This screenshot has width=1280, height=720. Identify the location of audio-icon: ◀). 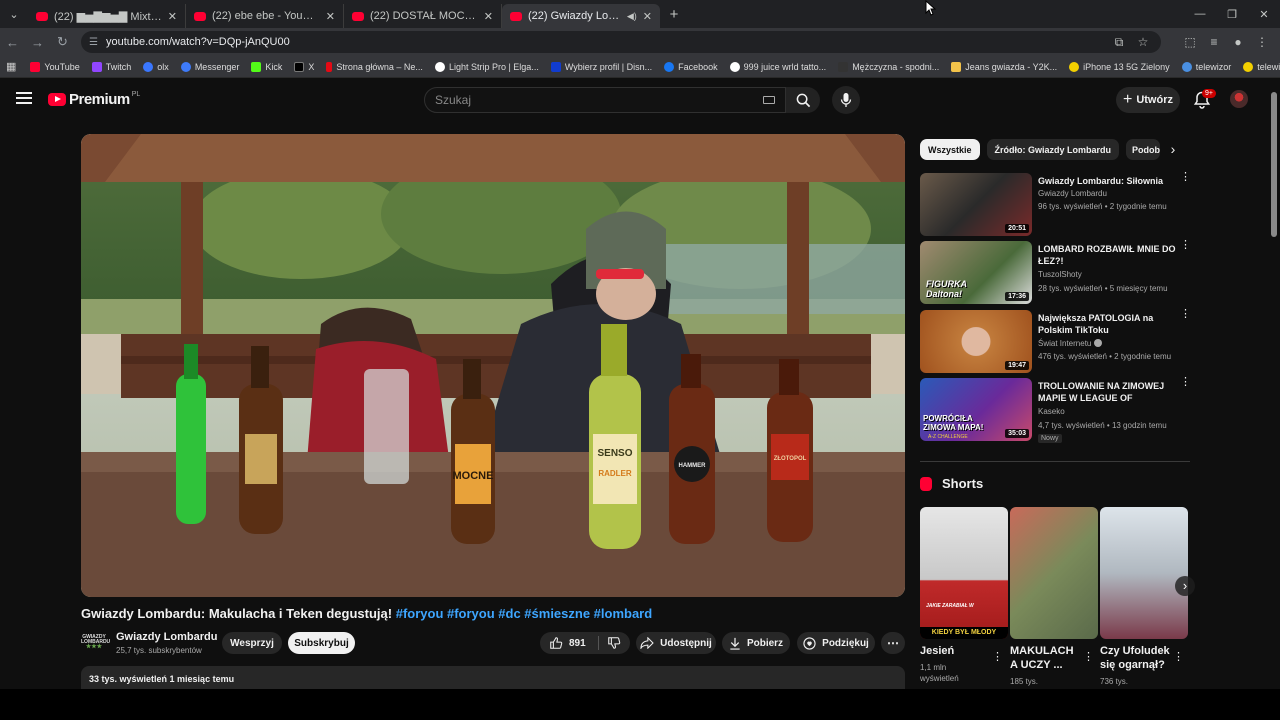
(632, 16).